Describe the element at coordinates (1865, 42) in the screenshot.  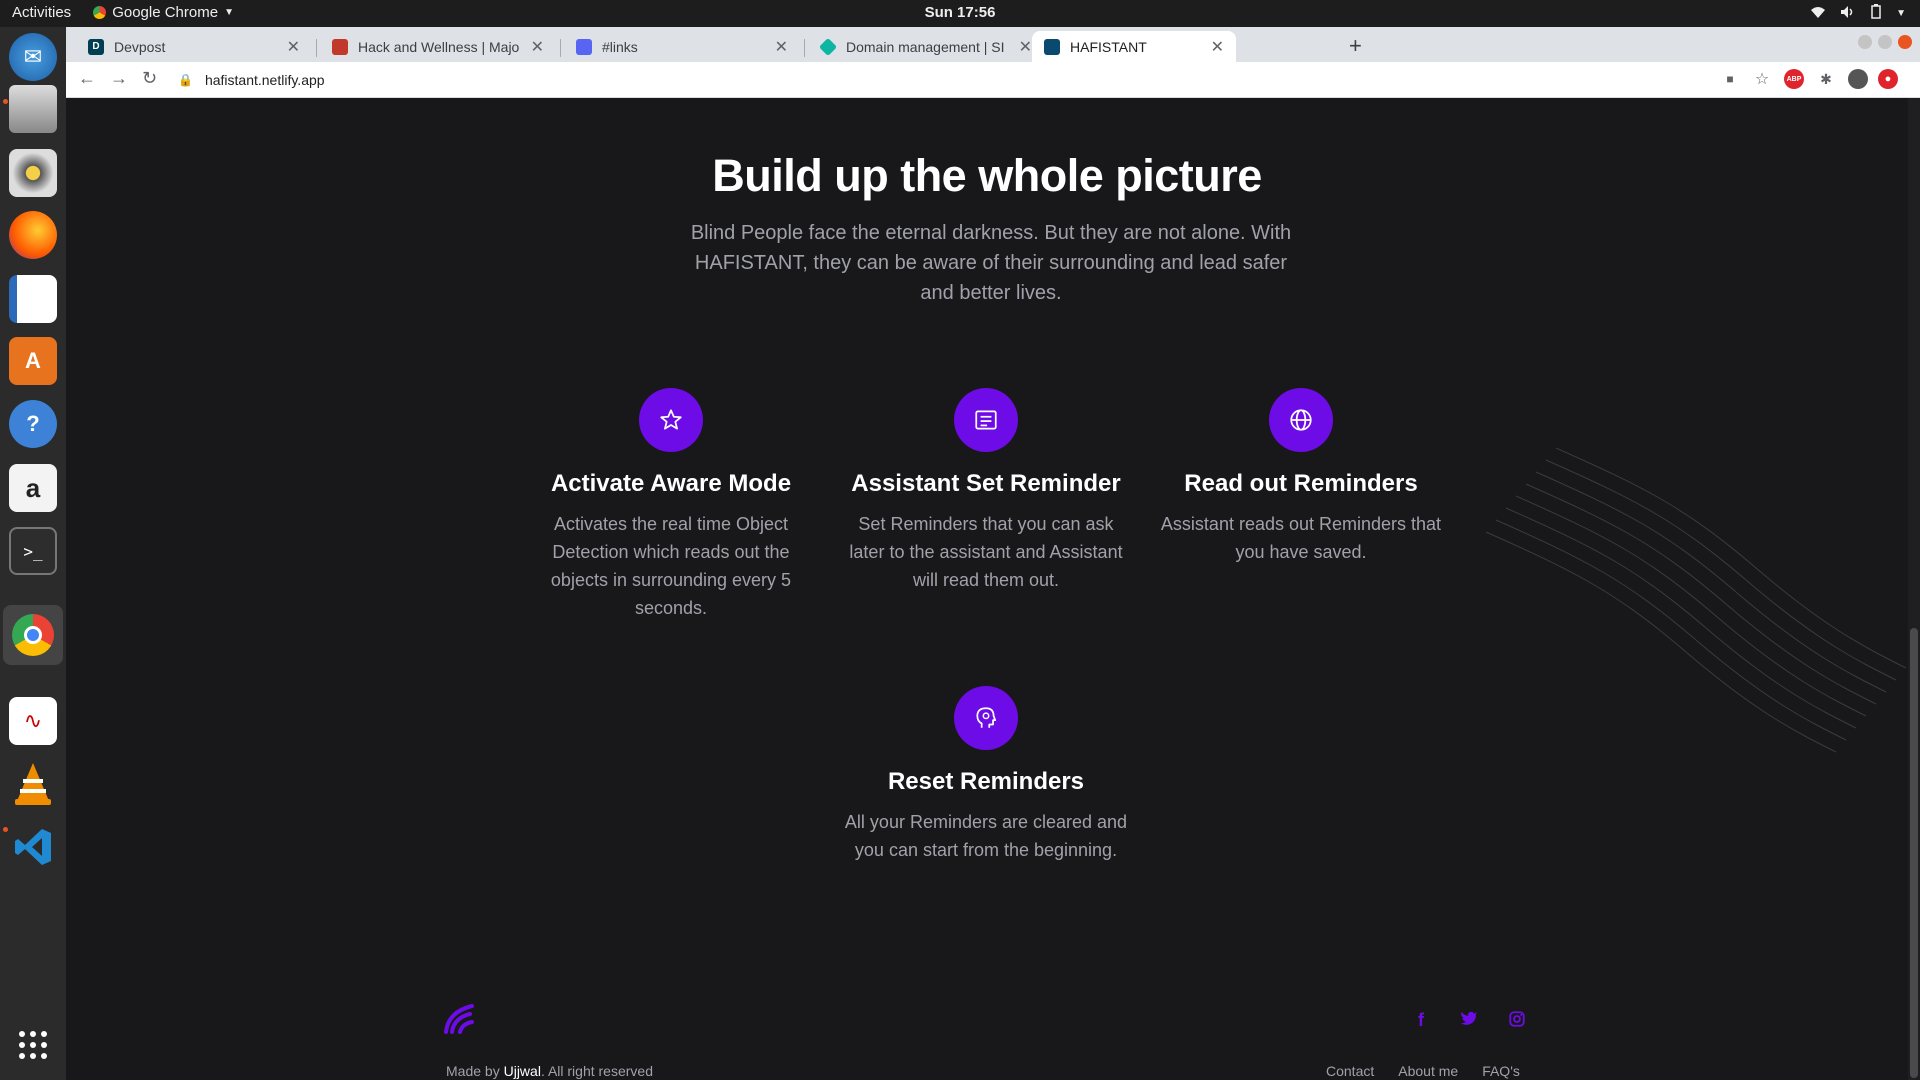
I see `minimize-button` at that location.